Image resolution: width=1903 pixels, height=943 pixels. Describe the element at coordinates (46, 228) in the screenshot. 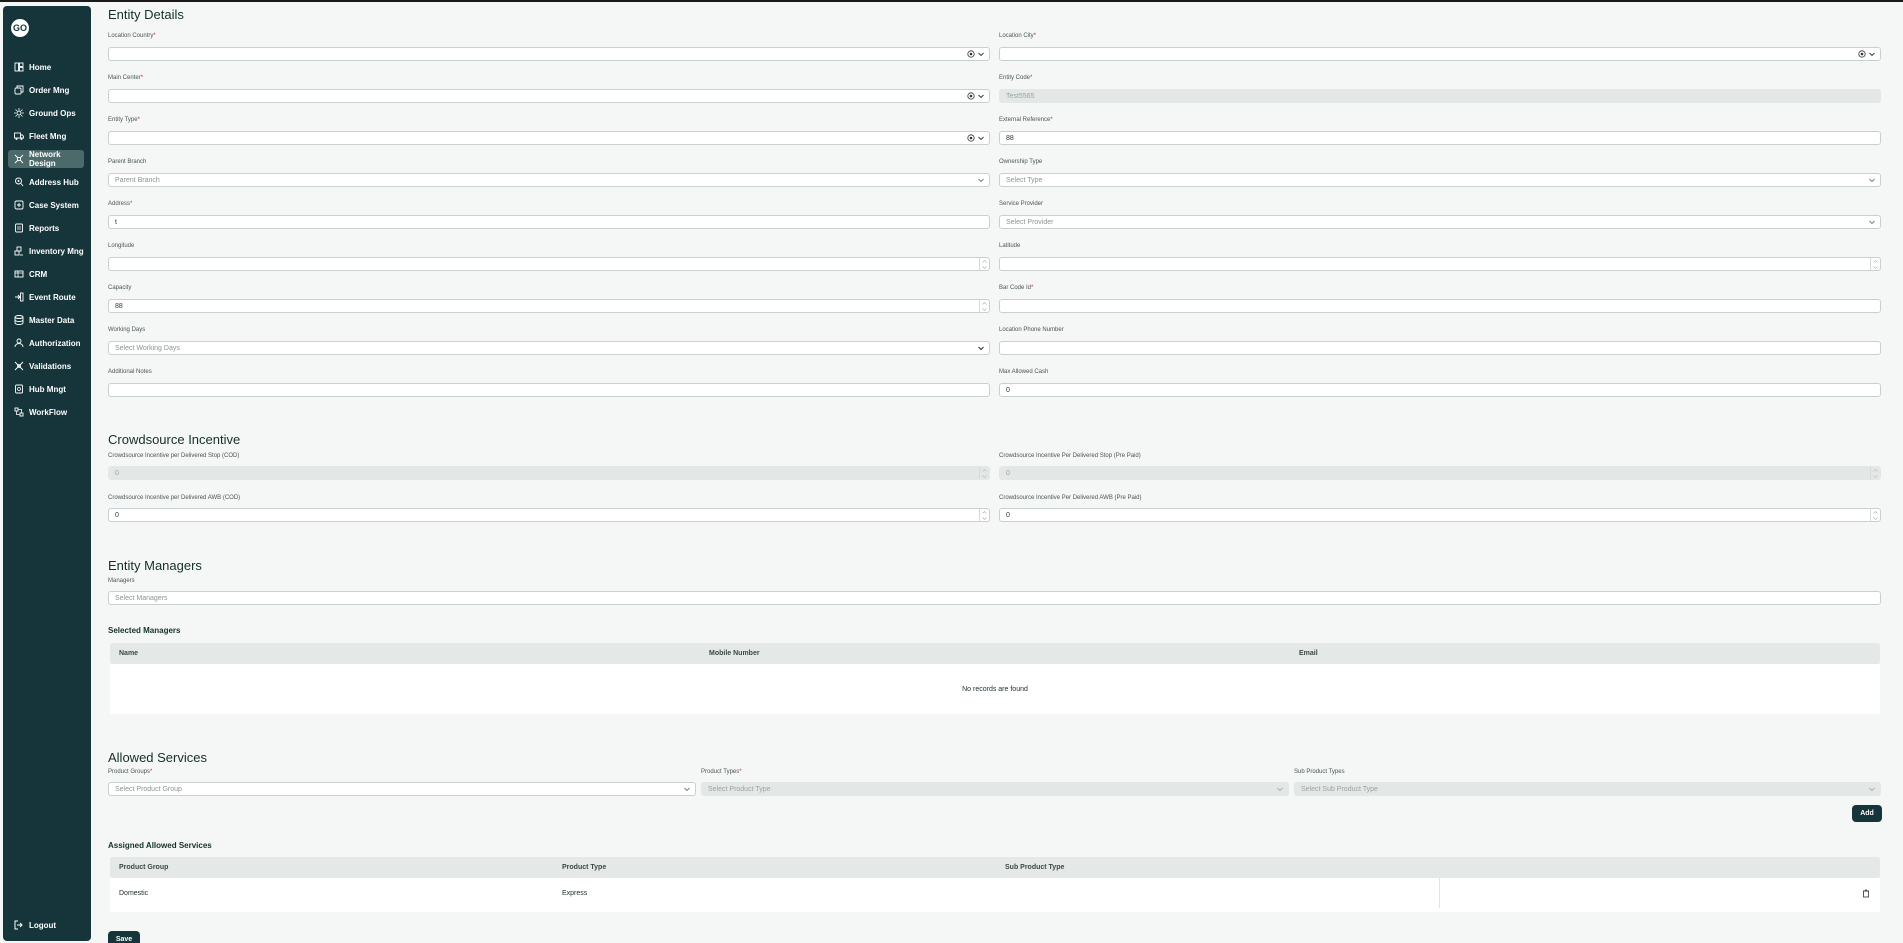

I see `sidebar-item-reports: Reports` at that location.